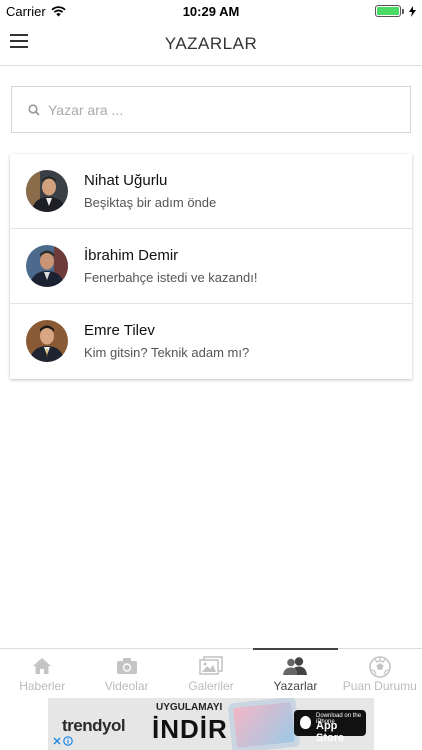 This screenshot has width=422, height=750. I want to click on tab-label: Haberler, so click(42, 686).